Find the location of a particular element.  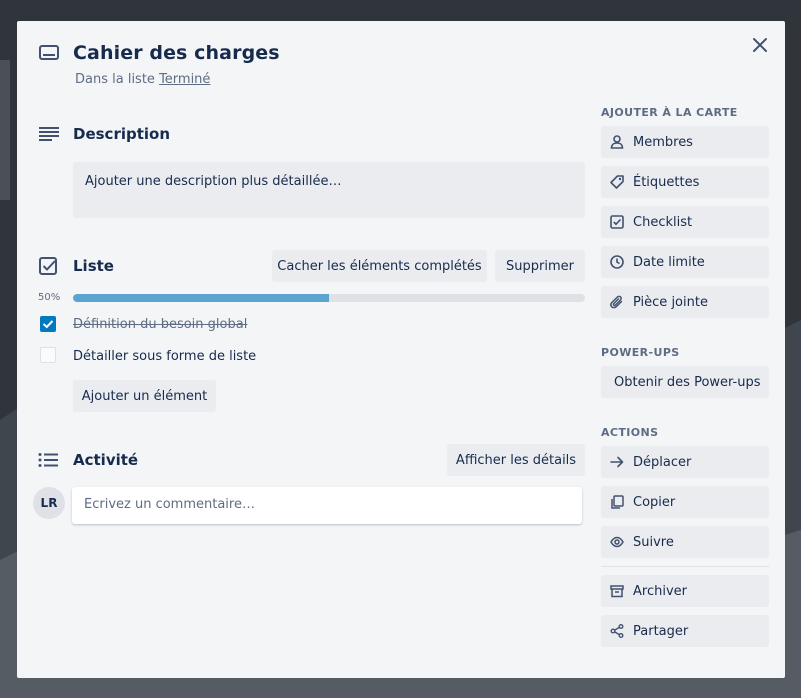

due-date-label: Date limite is located at coordinates (669, 262).